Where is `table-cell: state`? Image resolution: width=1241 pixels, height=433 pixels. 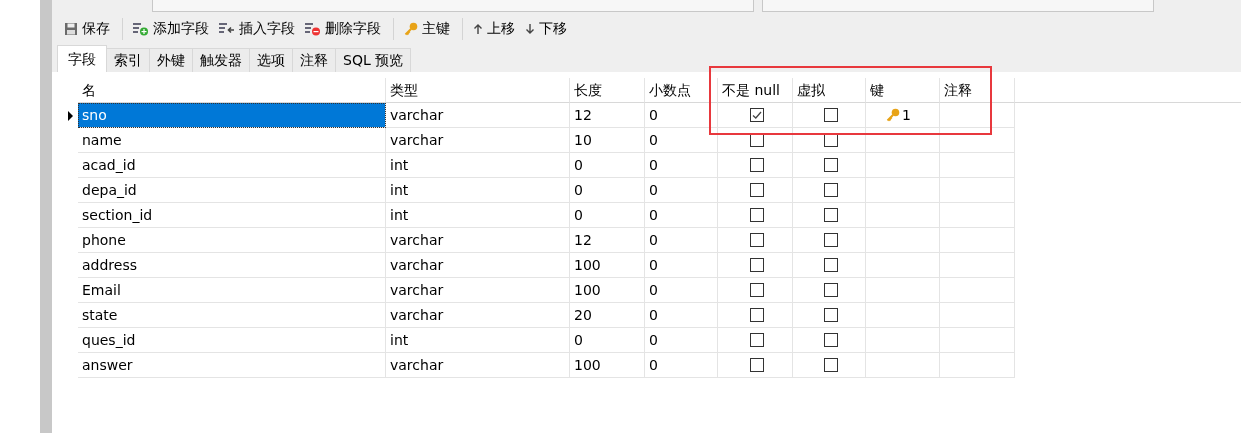
table-cell: state is located at coordinates (232, 315).